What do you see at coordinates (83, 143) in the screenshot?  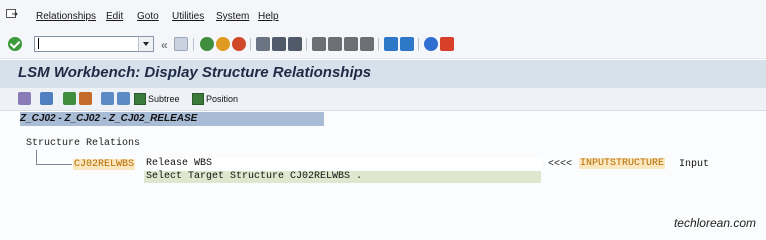 I see `tree-title: Structure Relations` at bounding box center [83, 143].